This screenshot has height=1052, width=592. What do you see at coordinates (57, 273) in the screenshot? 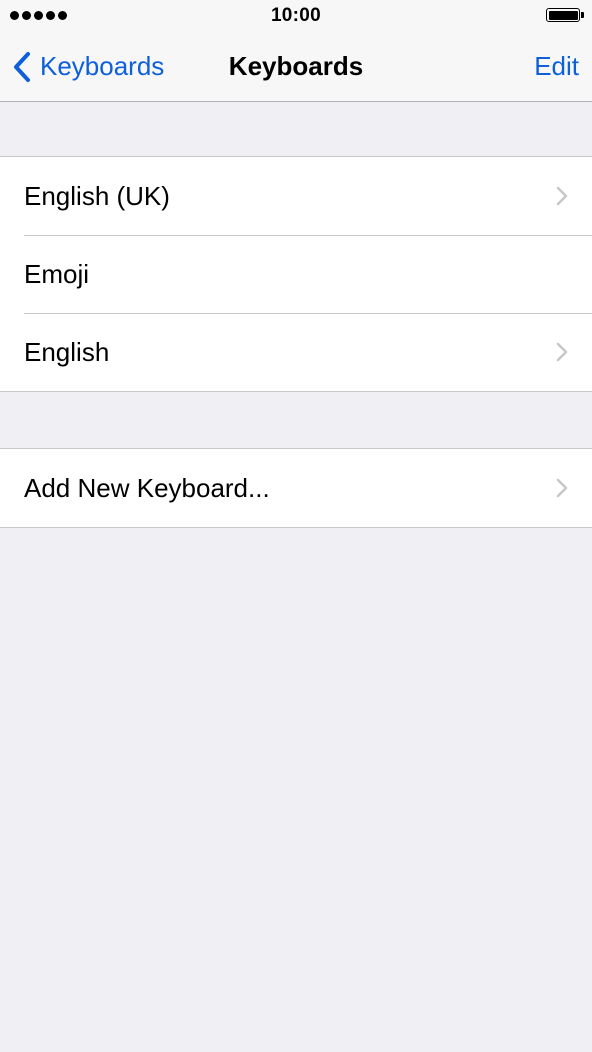
I see `list-item-label: Emoji` at bounding box center [57, 273].